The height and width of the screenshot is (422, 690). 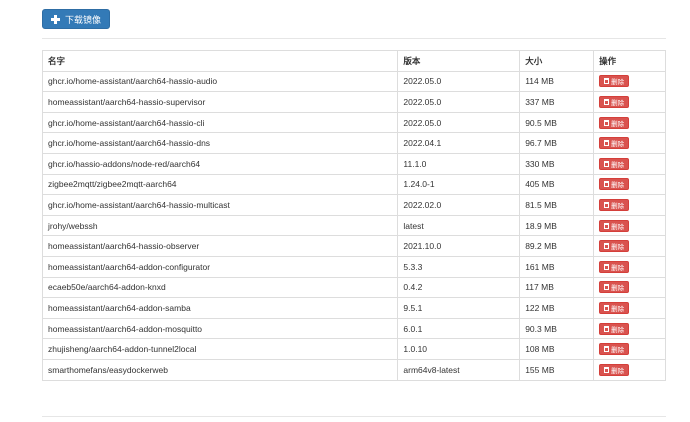 What do you see at coordinates (220, 61) in the screenshot?
I see `header-name: 名字` at bounding box center [220, 61].